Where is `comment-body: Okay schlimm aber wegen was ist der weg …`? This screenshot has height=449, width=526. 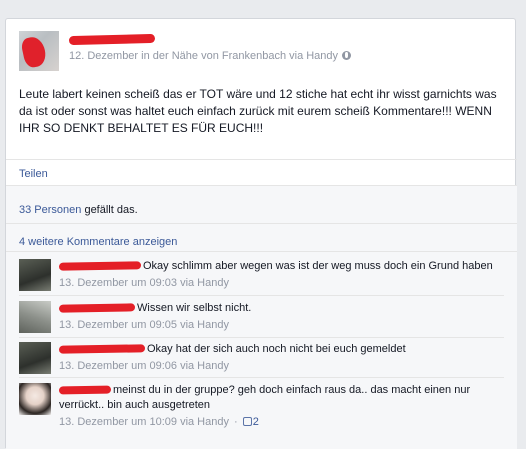
comment-body: Okay schlimm aber wegen was ist der weg … is located at coordinates (281, 275).